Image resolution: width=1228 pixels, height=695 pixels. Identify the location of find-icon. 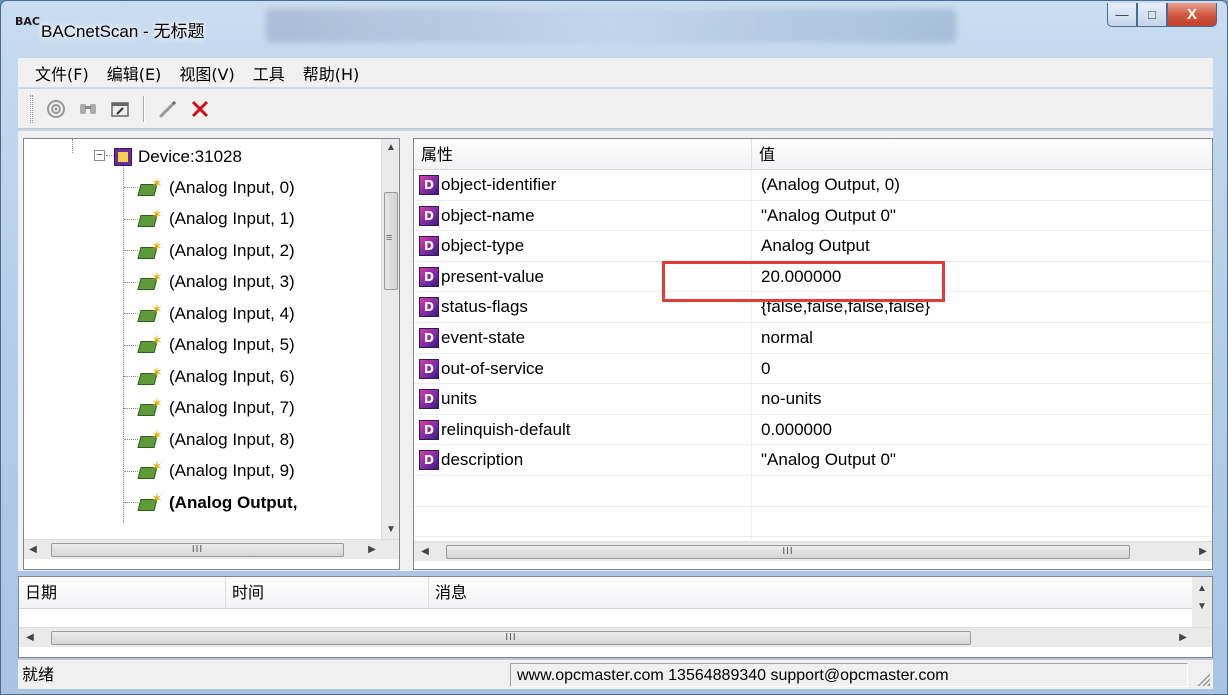
(88, 109).